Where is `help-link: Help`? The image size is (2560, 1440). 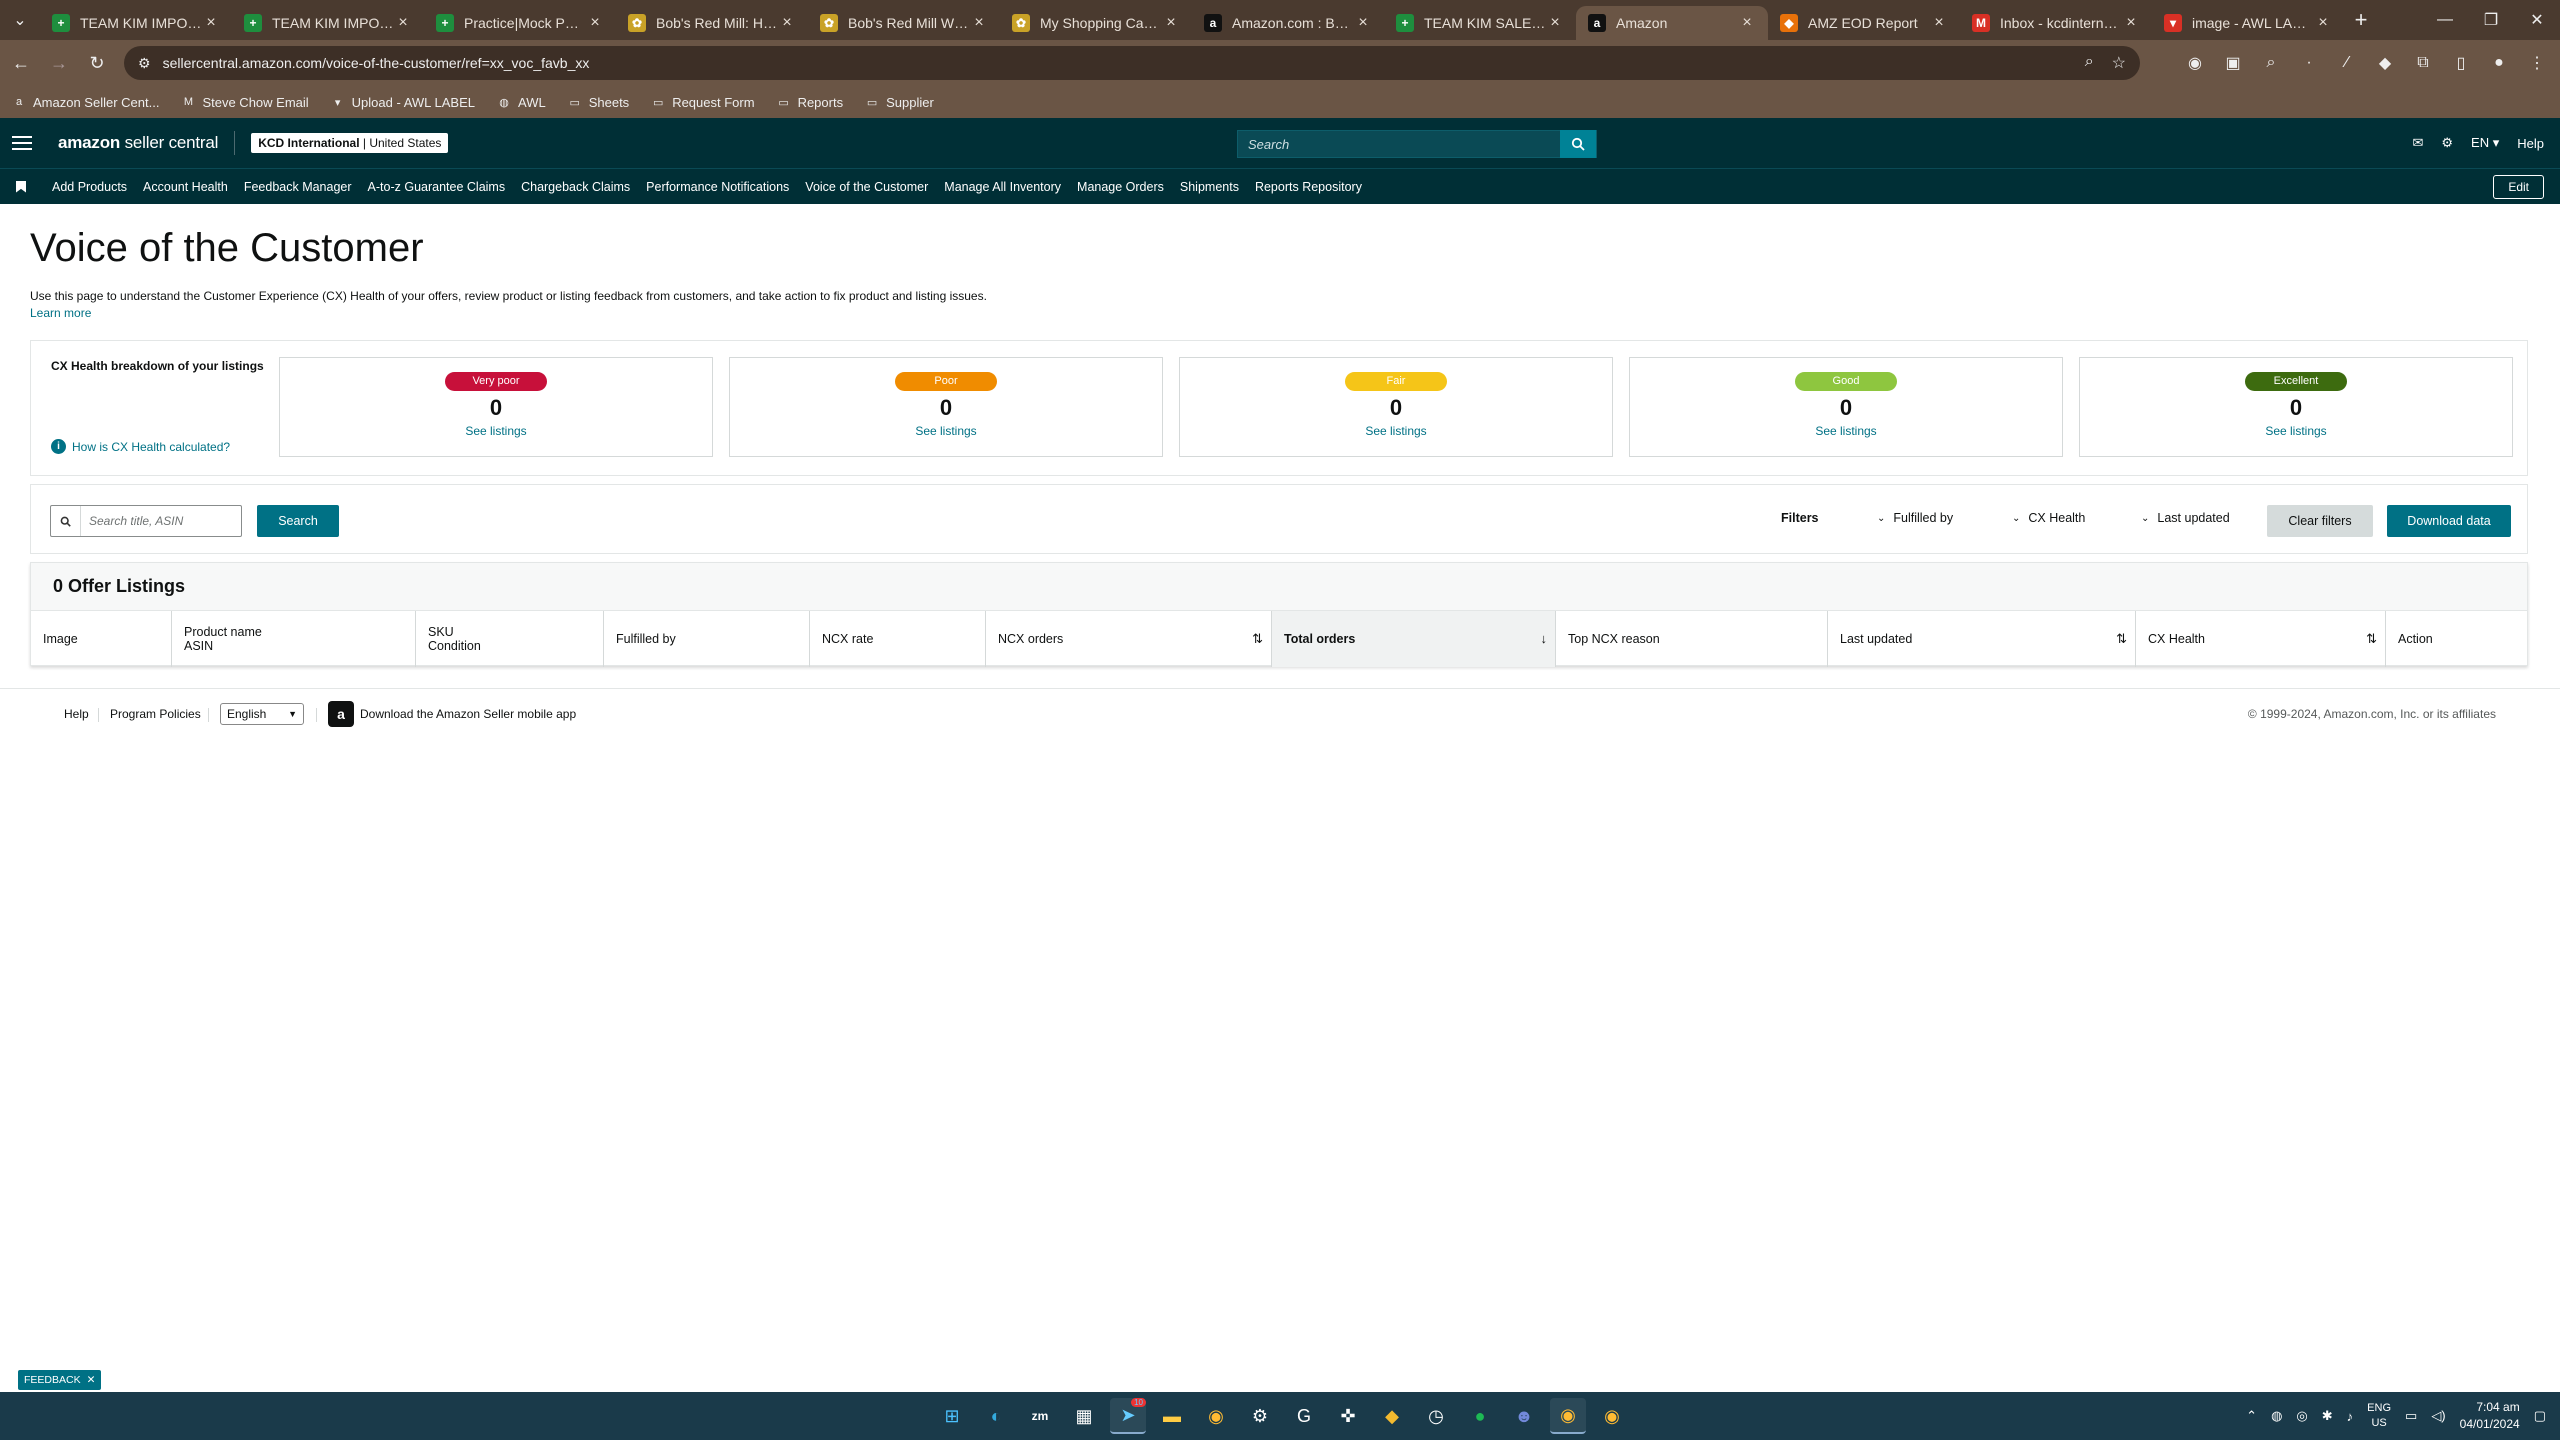 help-link: Help is located at coordinates (2530, 143).